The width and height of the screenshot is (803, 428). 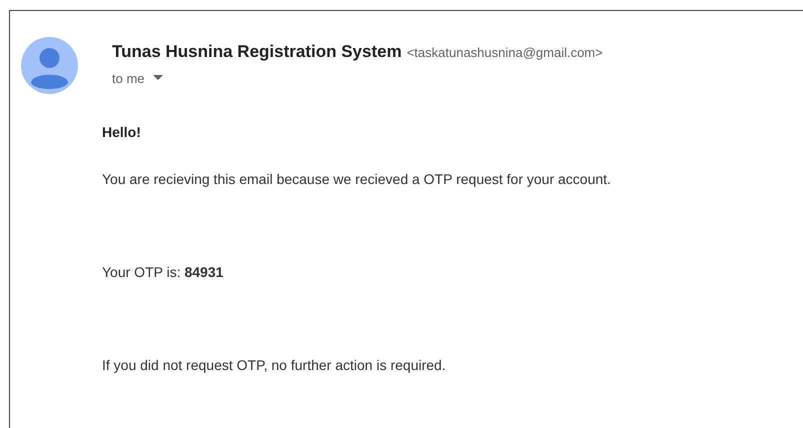 What do you see at coordinates (357, 179) in the screenshot?
I see `body-paragraph: You are recieving this email because we recieved a OTP request for your account.` at bounding box center [357, 179].